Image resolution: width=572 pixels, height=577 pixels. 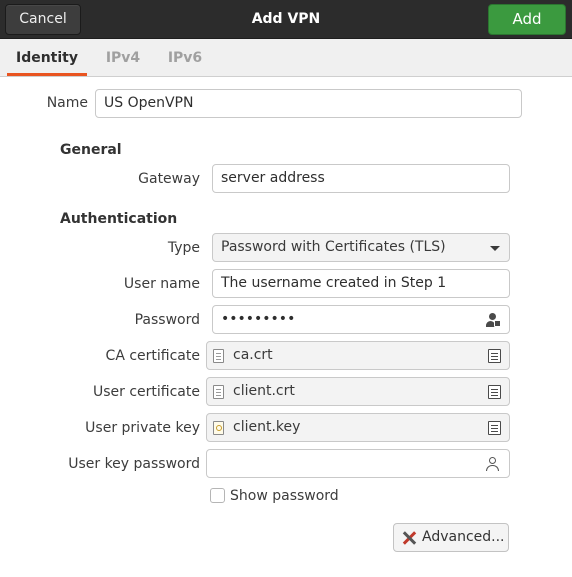 I want to click on show-password-checkbox, so click(x=217, y=495).